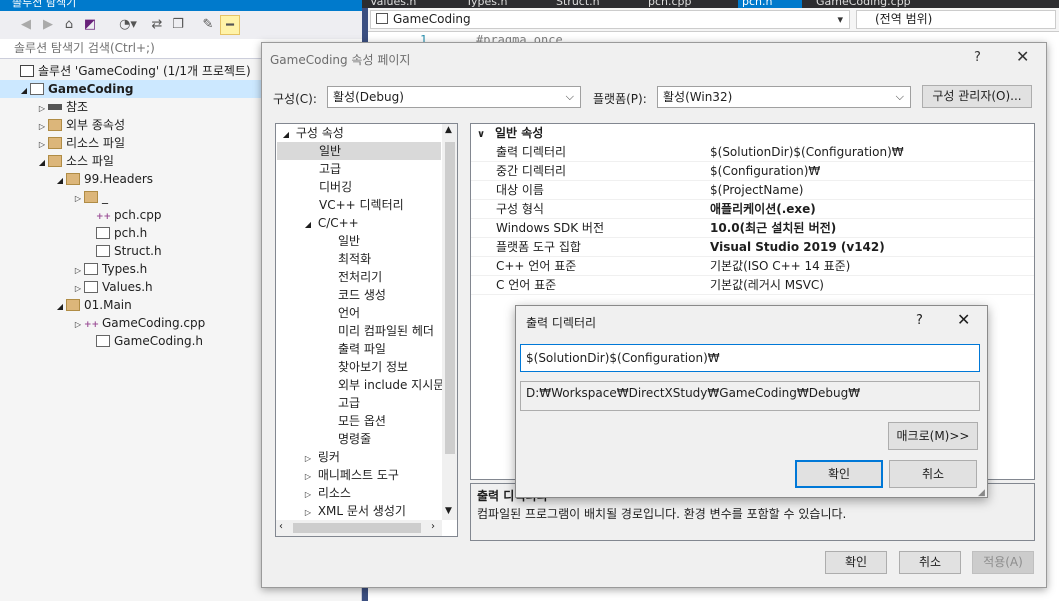  Describe the element at coordinates (321, 457) in the screenshot. I see `tree-item-linker: ▷ 링커` at that location.